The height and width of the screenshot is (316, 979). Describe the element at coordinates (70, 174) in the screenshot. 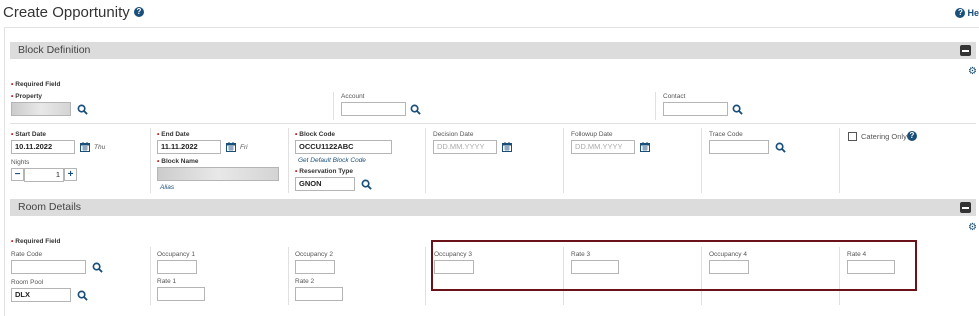

I see `nights-increment-button: +` at that location.